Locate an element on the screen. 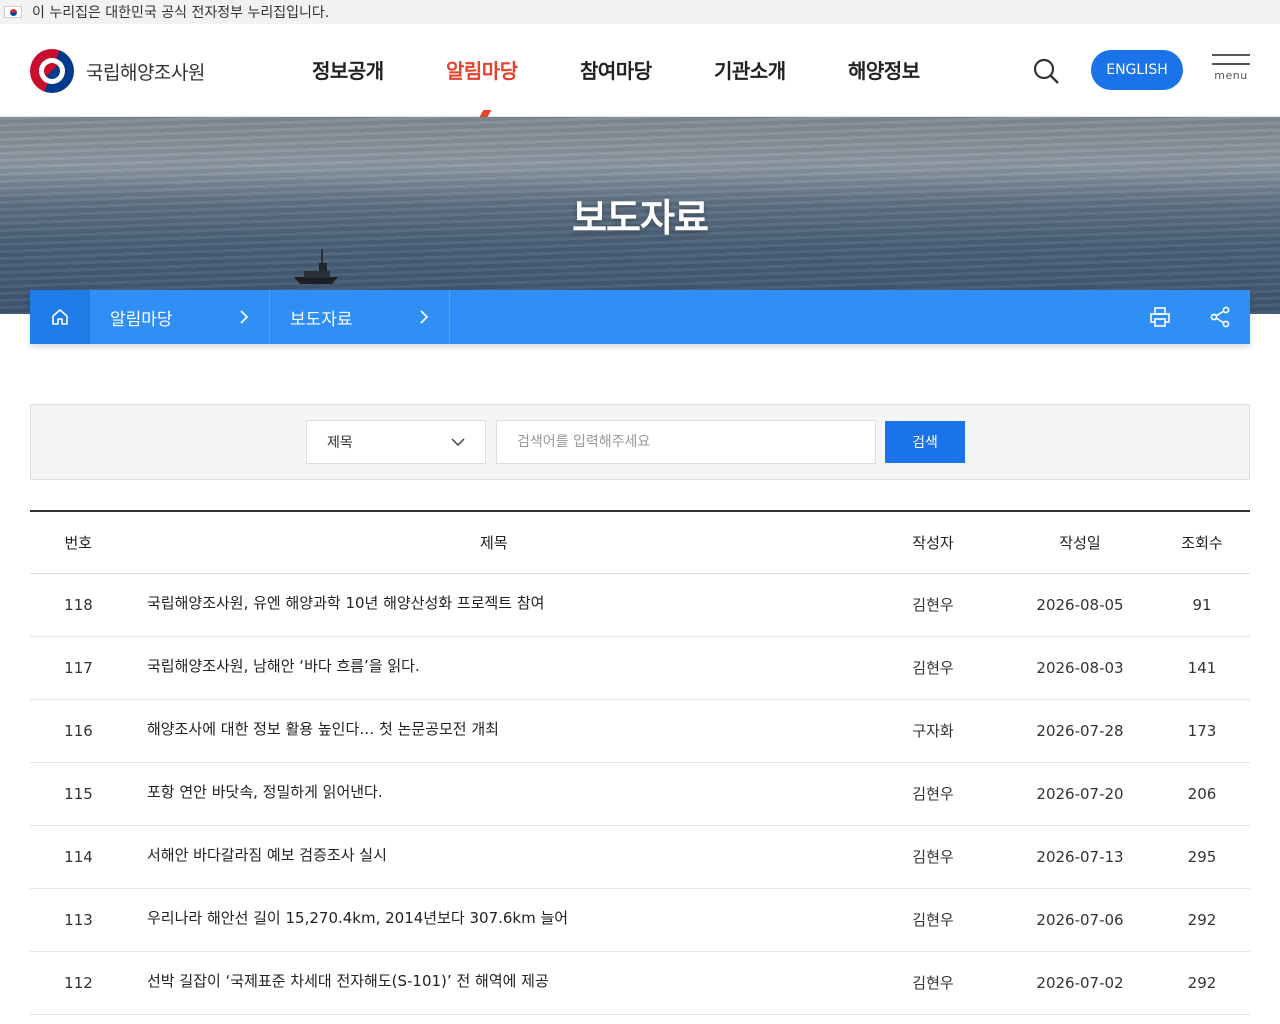  home-icon is located at coordinates (60, 317).